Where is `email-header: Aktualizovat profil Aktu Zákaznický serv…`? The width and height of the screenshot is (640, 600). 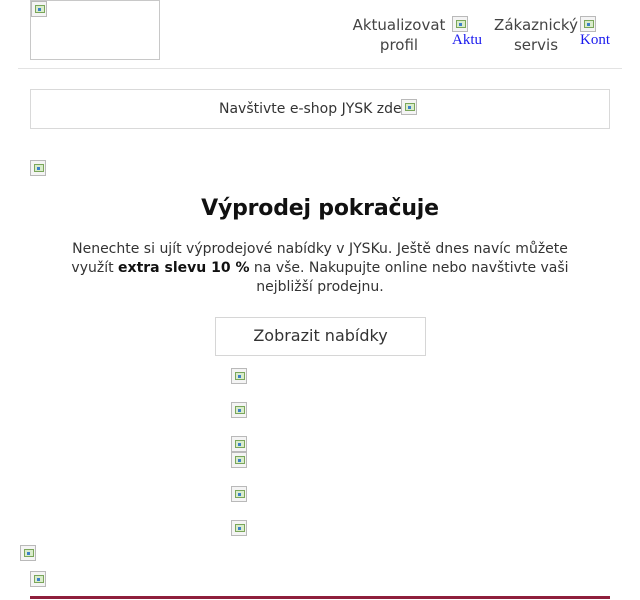
email-header: Aktualizovat profil Aktu Zákaznický serv… is located at coordinates (320, 34).